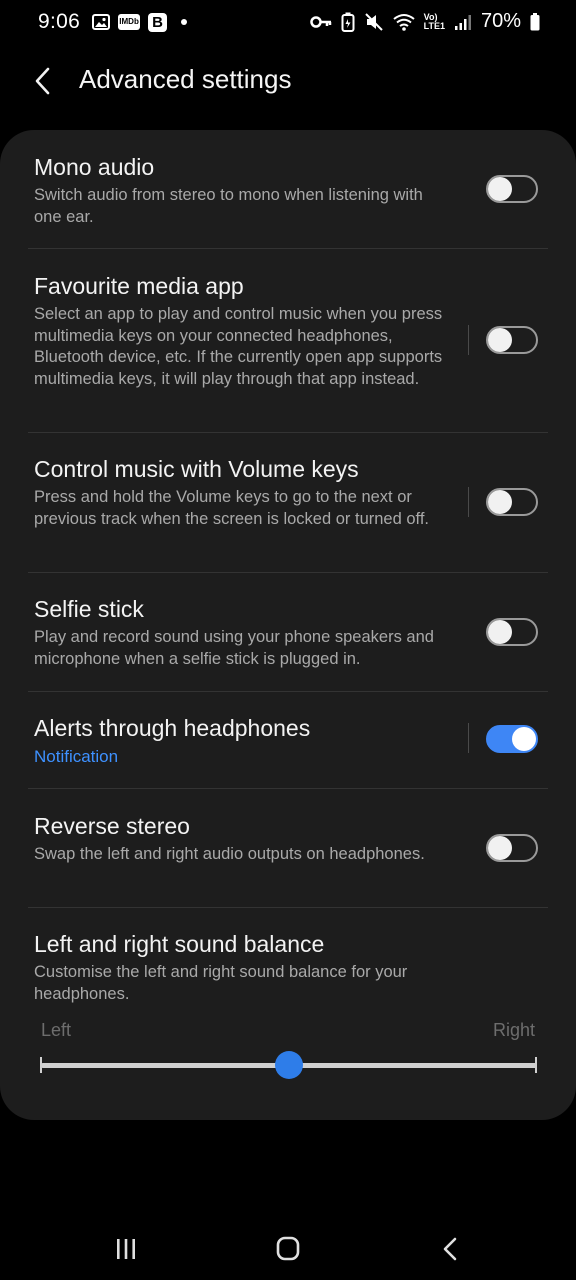 This screenshot has height=1280, width=576. What do you see at coordinates (179, 944) in the screenshot?
I see `setting-title: Left and right sound balance` at bounding box center [179, 944].